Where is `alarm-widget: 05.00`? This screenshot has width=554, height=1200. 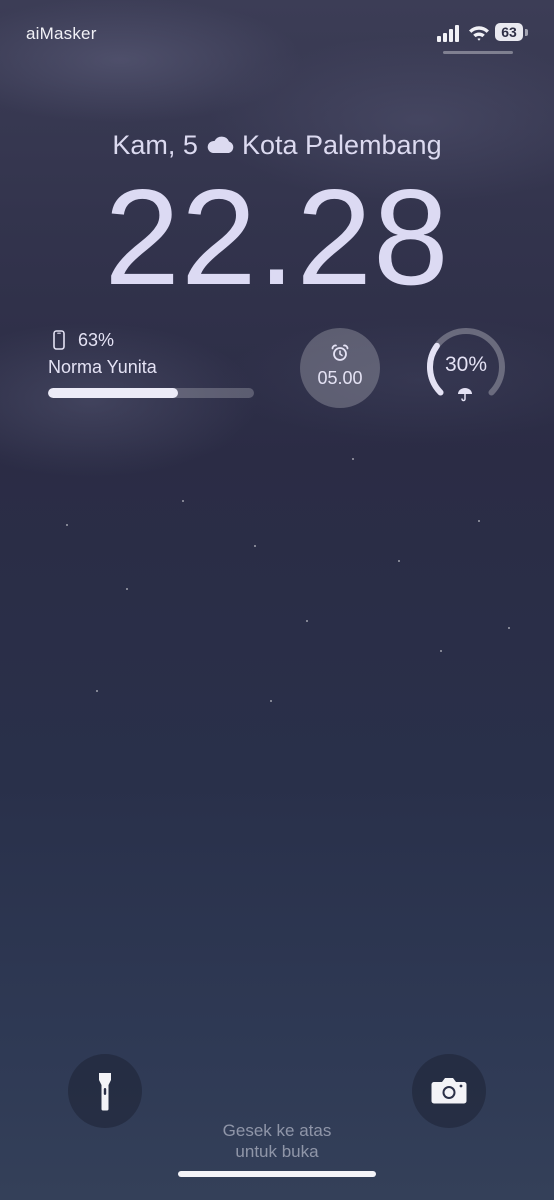
alarm-widget: 05.00 is located at coordinates (340, 368).